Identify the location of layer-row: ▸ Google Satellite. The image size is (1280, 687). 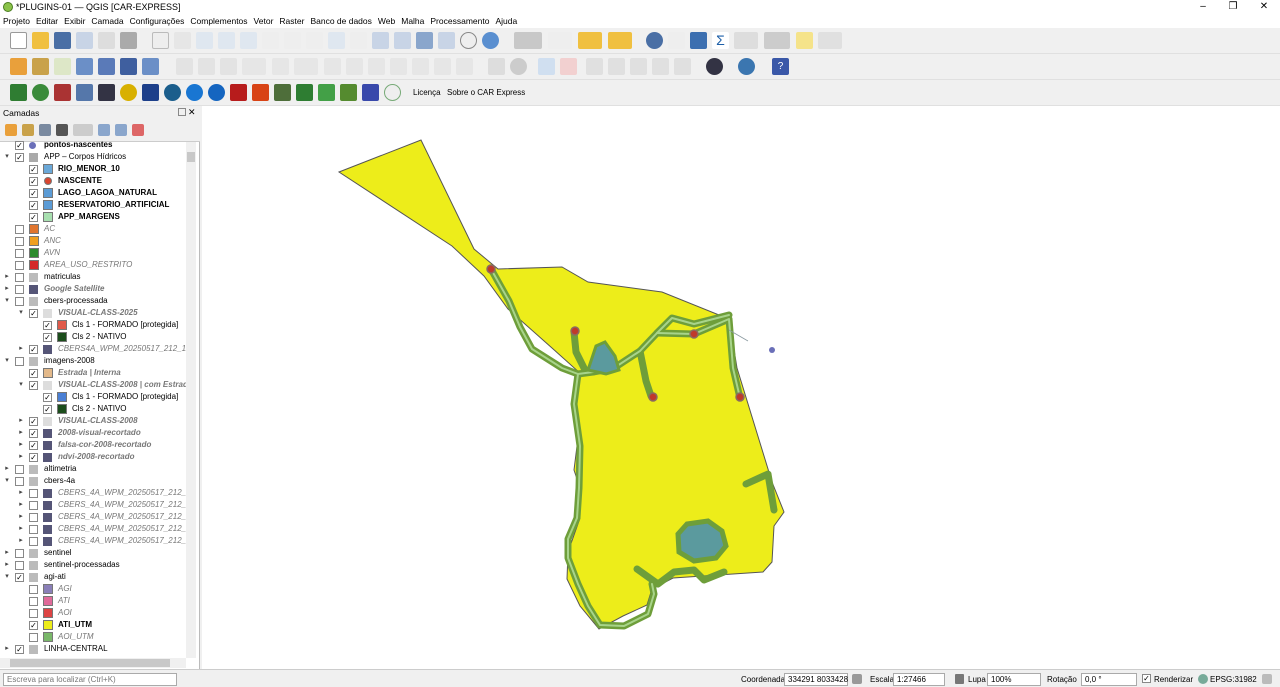
(93, 289).